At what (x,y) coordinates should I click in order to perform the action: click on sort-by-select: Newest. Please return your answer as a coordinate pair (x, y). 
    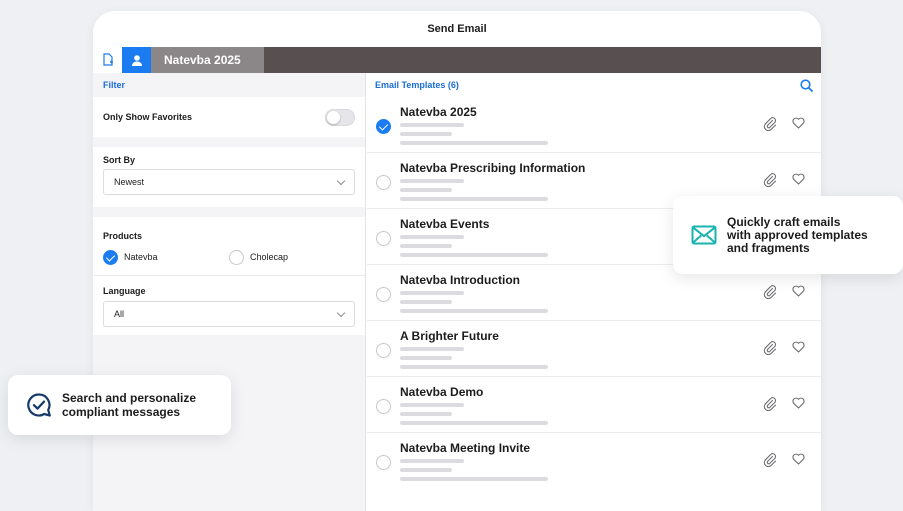
    Looking at the image, I should click on (229, 182).